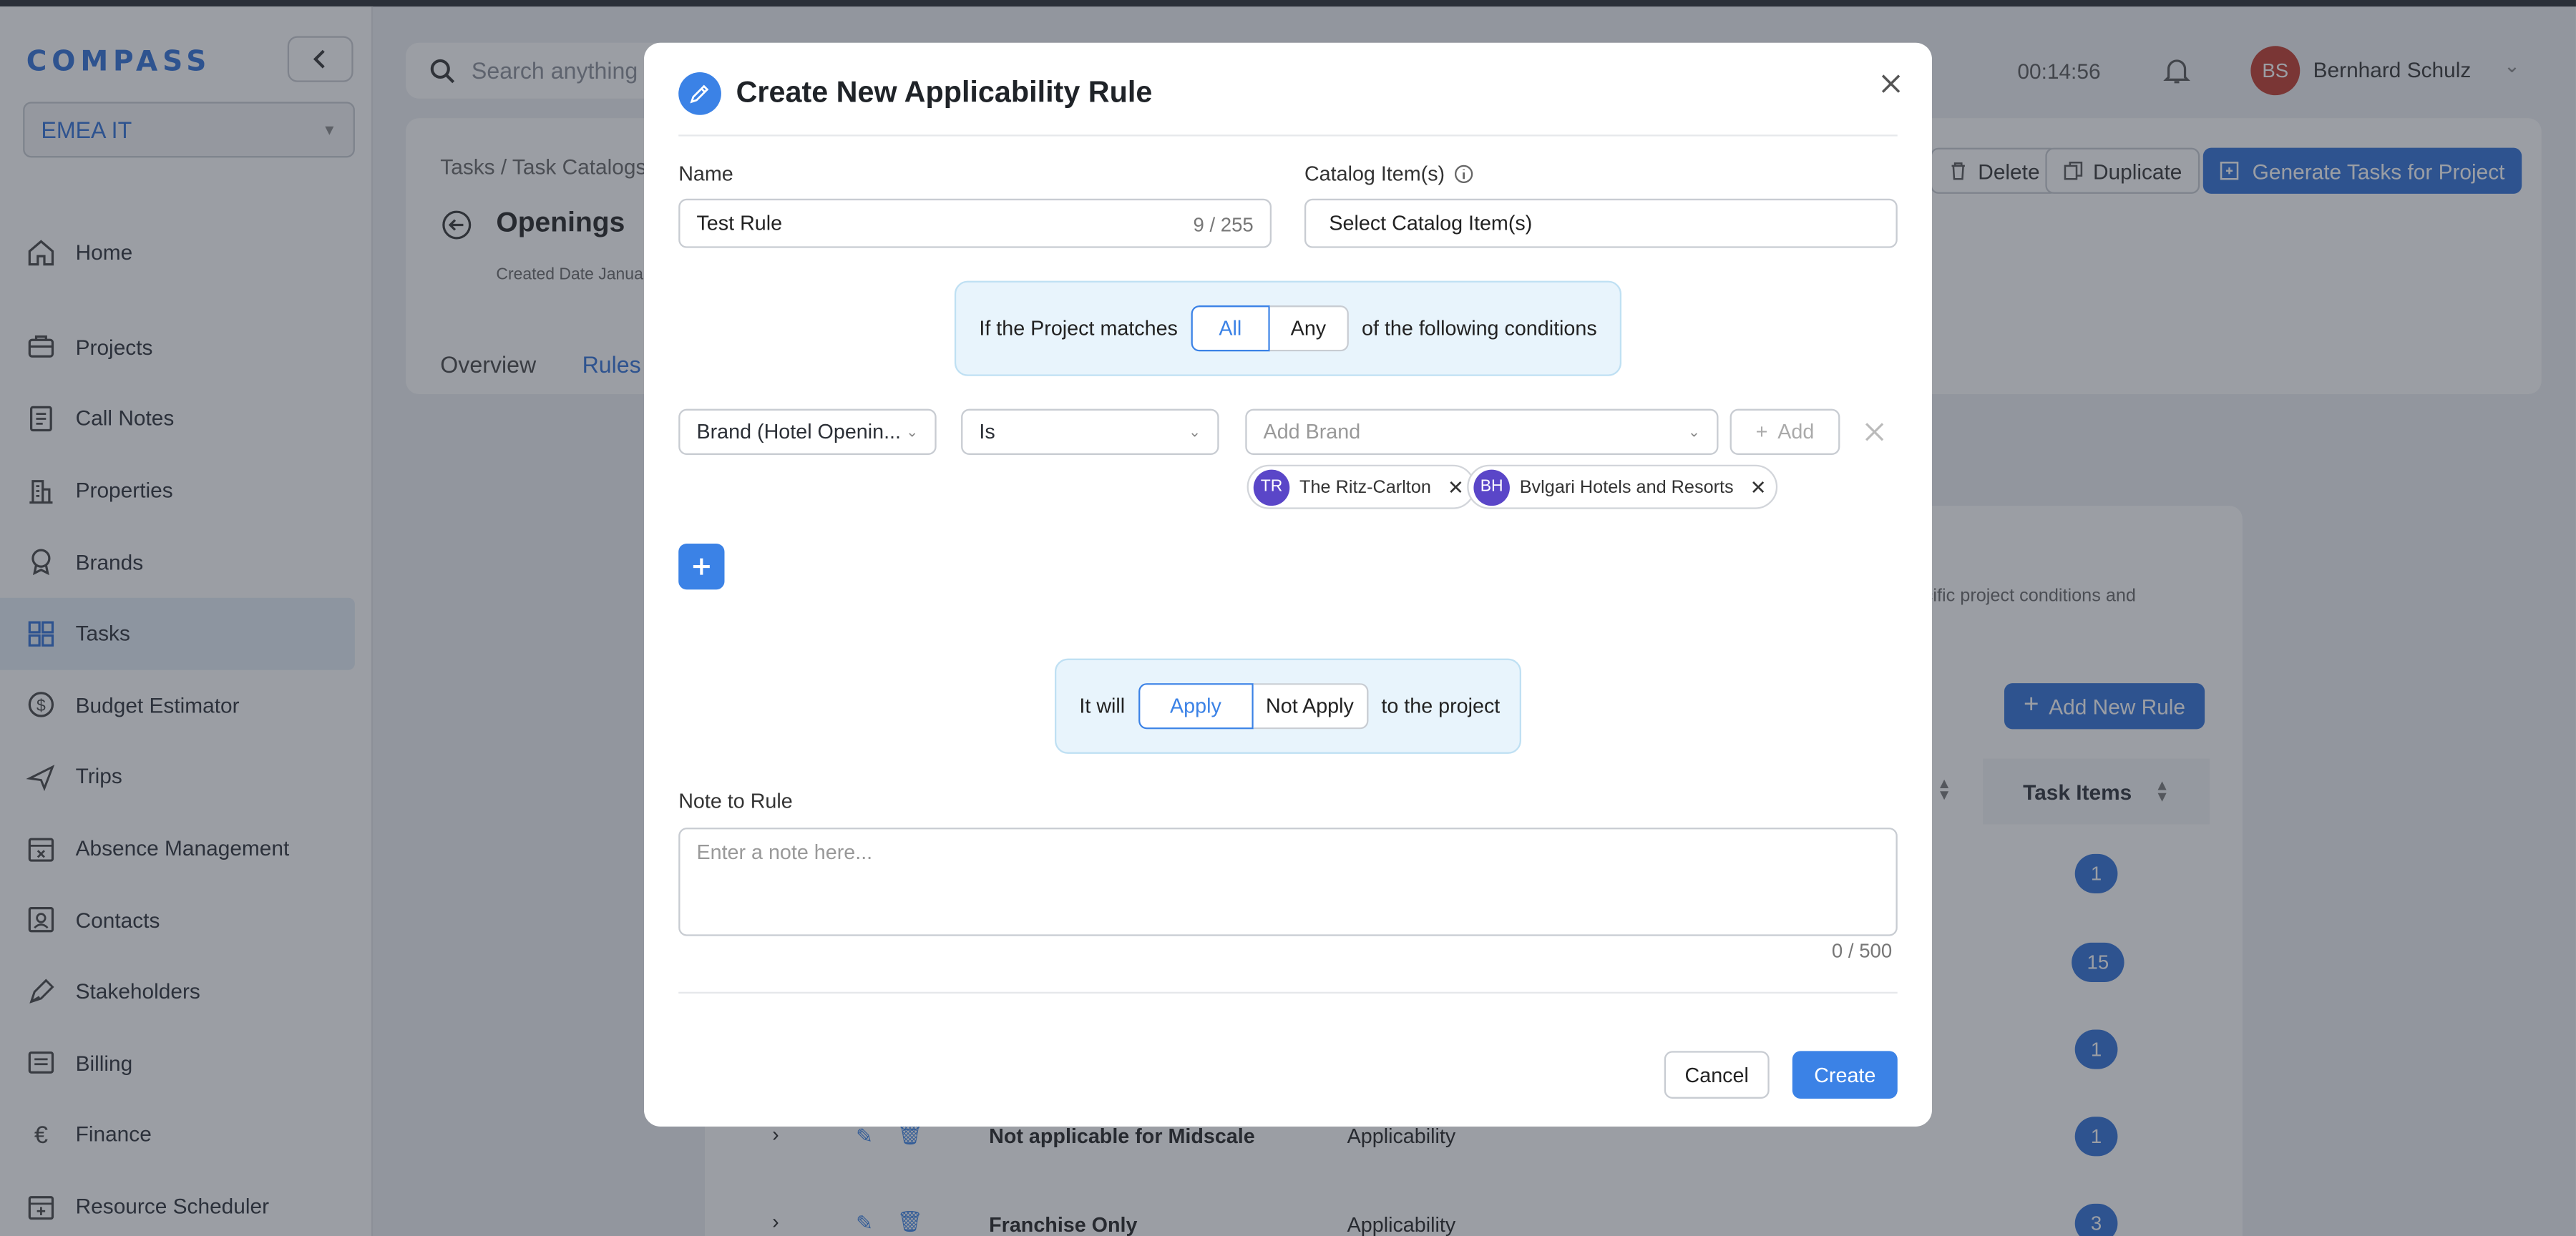 This screenshot has height=1236, width=2576. What do you see at coordinates (1431, 224) in the screenshot?
I see `catalog-placeholder: Select Catalog Item(s)` at bounding box center [1431, 224].